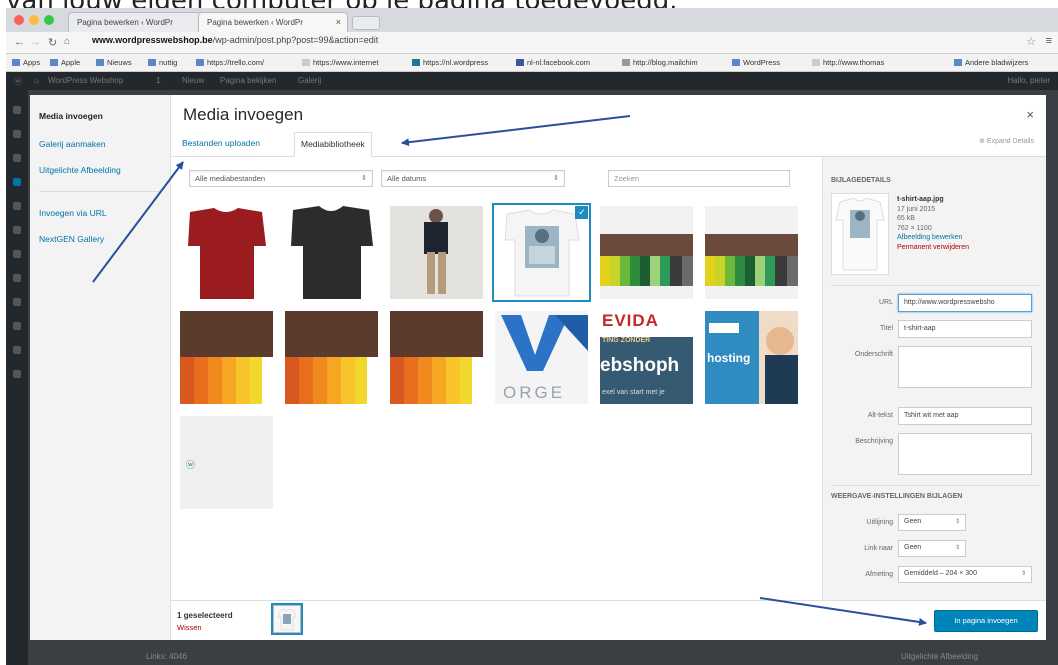  What do you see at coordinates (878, 548) in the screenshot?
I see `link-to-label: Link naar` at bounding box center [878, 548].